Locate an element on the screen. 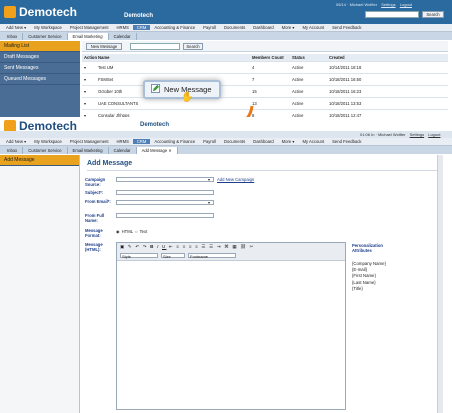 This screenshot has height=413, width=452. sidebar-item: Sent Messages is located at coordinates (40, 68).